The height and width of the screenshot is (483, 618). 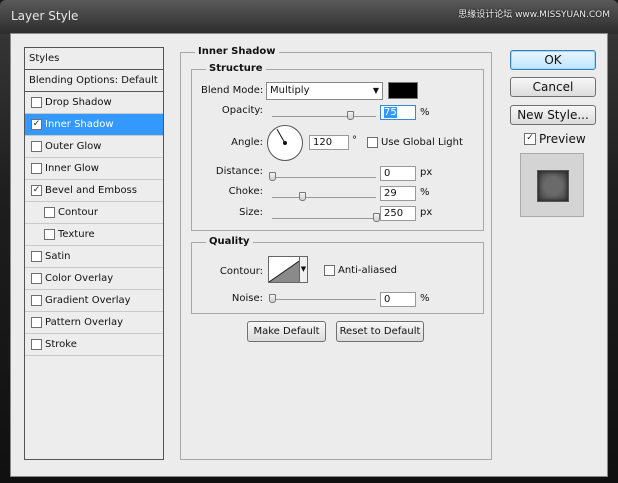 I want to click on style-item-inner-shadow: ✓ Inner Shadow, so click(x=94, y=125).